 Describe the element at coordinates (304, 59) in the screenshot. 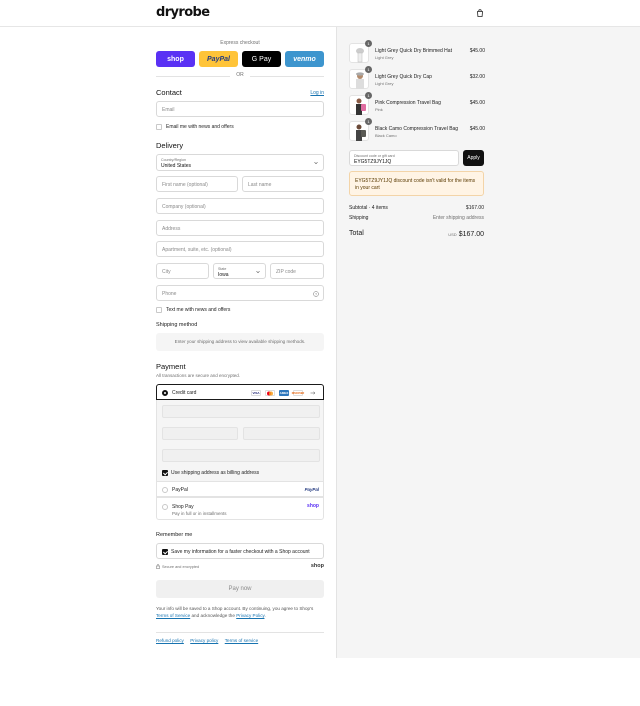

I see `venmo-button: venmo` at that location.